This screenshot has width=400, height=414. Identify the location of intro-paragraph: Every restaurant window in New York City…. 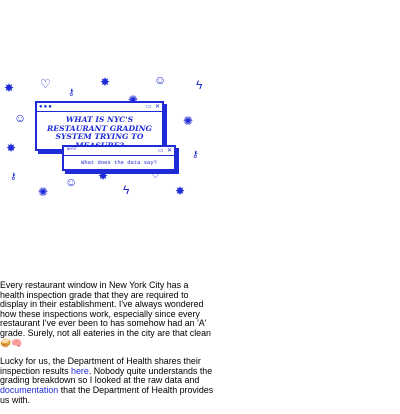
(105, 314).